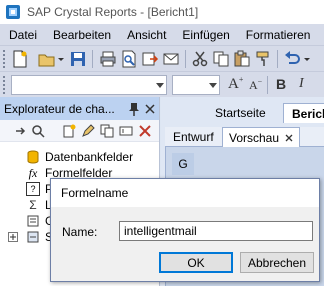 The width and height of the screenshot is (324, 286). What do you see at coordinates (33, 172) in the screenshot?
I see `formula-icon: fx` at bounding box center [33, 172].